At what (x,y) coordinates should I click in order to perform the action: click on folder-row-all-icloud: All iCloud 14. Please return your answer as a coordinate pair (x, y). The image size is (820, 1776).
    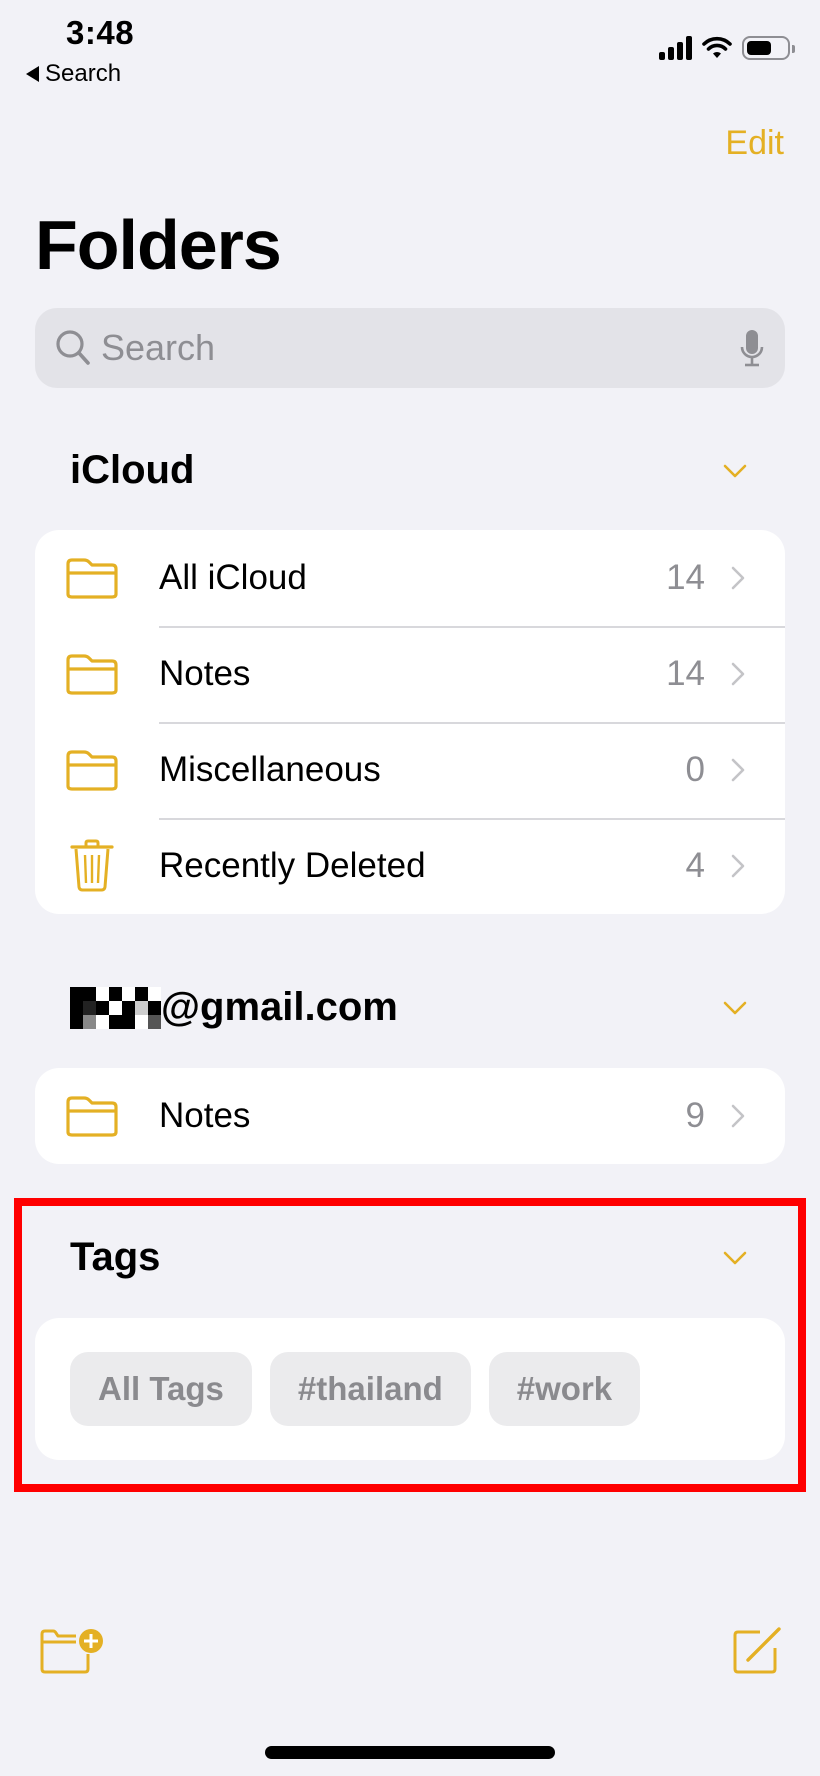
    Looking at the image, I should click on (410, 578).